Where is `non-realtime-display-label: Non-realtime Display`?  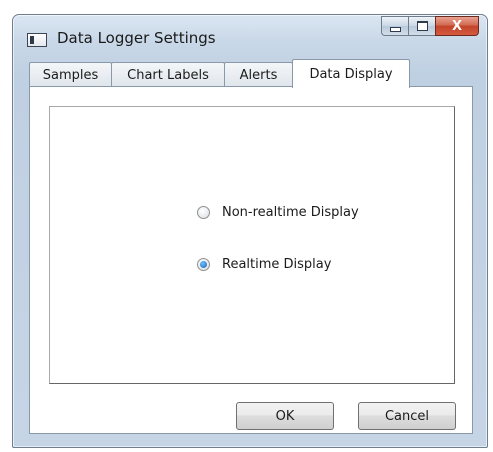 non-realtime-display-label: Non-realtime Display is located at coordinates (290, 212).